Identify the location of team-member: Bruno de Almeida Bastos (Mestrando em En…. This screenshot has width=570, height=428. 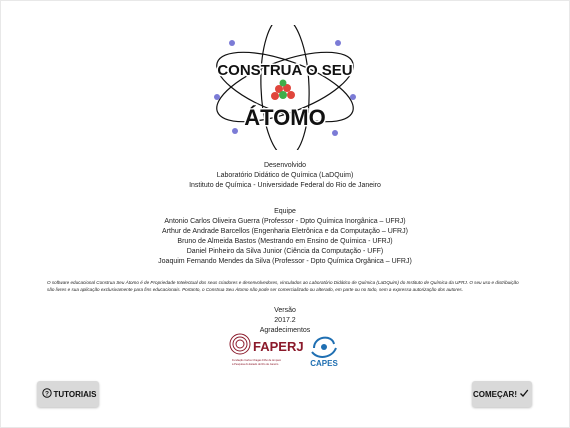
(285, 241).